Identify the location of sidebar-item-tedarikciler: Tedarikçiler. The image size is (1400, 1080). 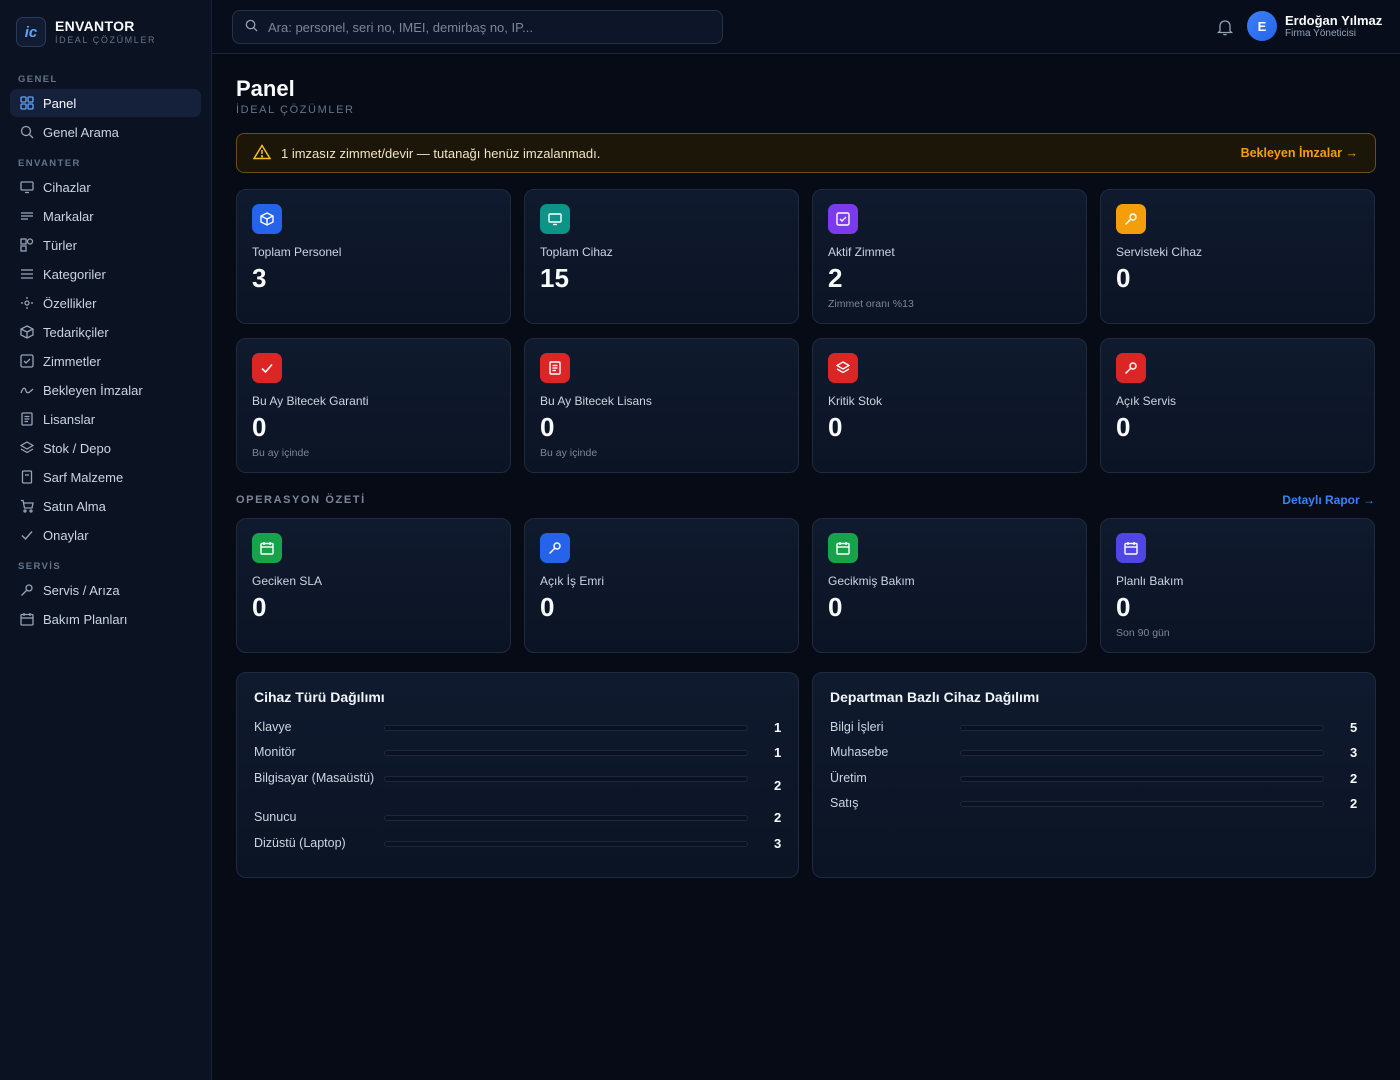
(105, 332).